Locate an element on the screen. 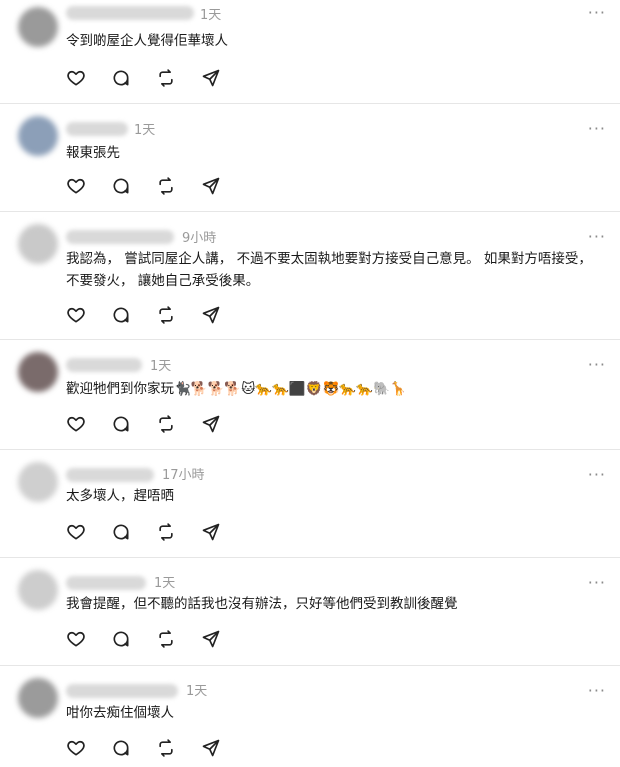 The width and height of the screenshot is (620, 767). comment-text: 我會提醒，但不聽的話我也沒有辦法，只好等他們受到教訓後醒覺 is located at coordinates (262, 604).